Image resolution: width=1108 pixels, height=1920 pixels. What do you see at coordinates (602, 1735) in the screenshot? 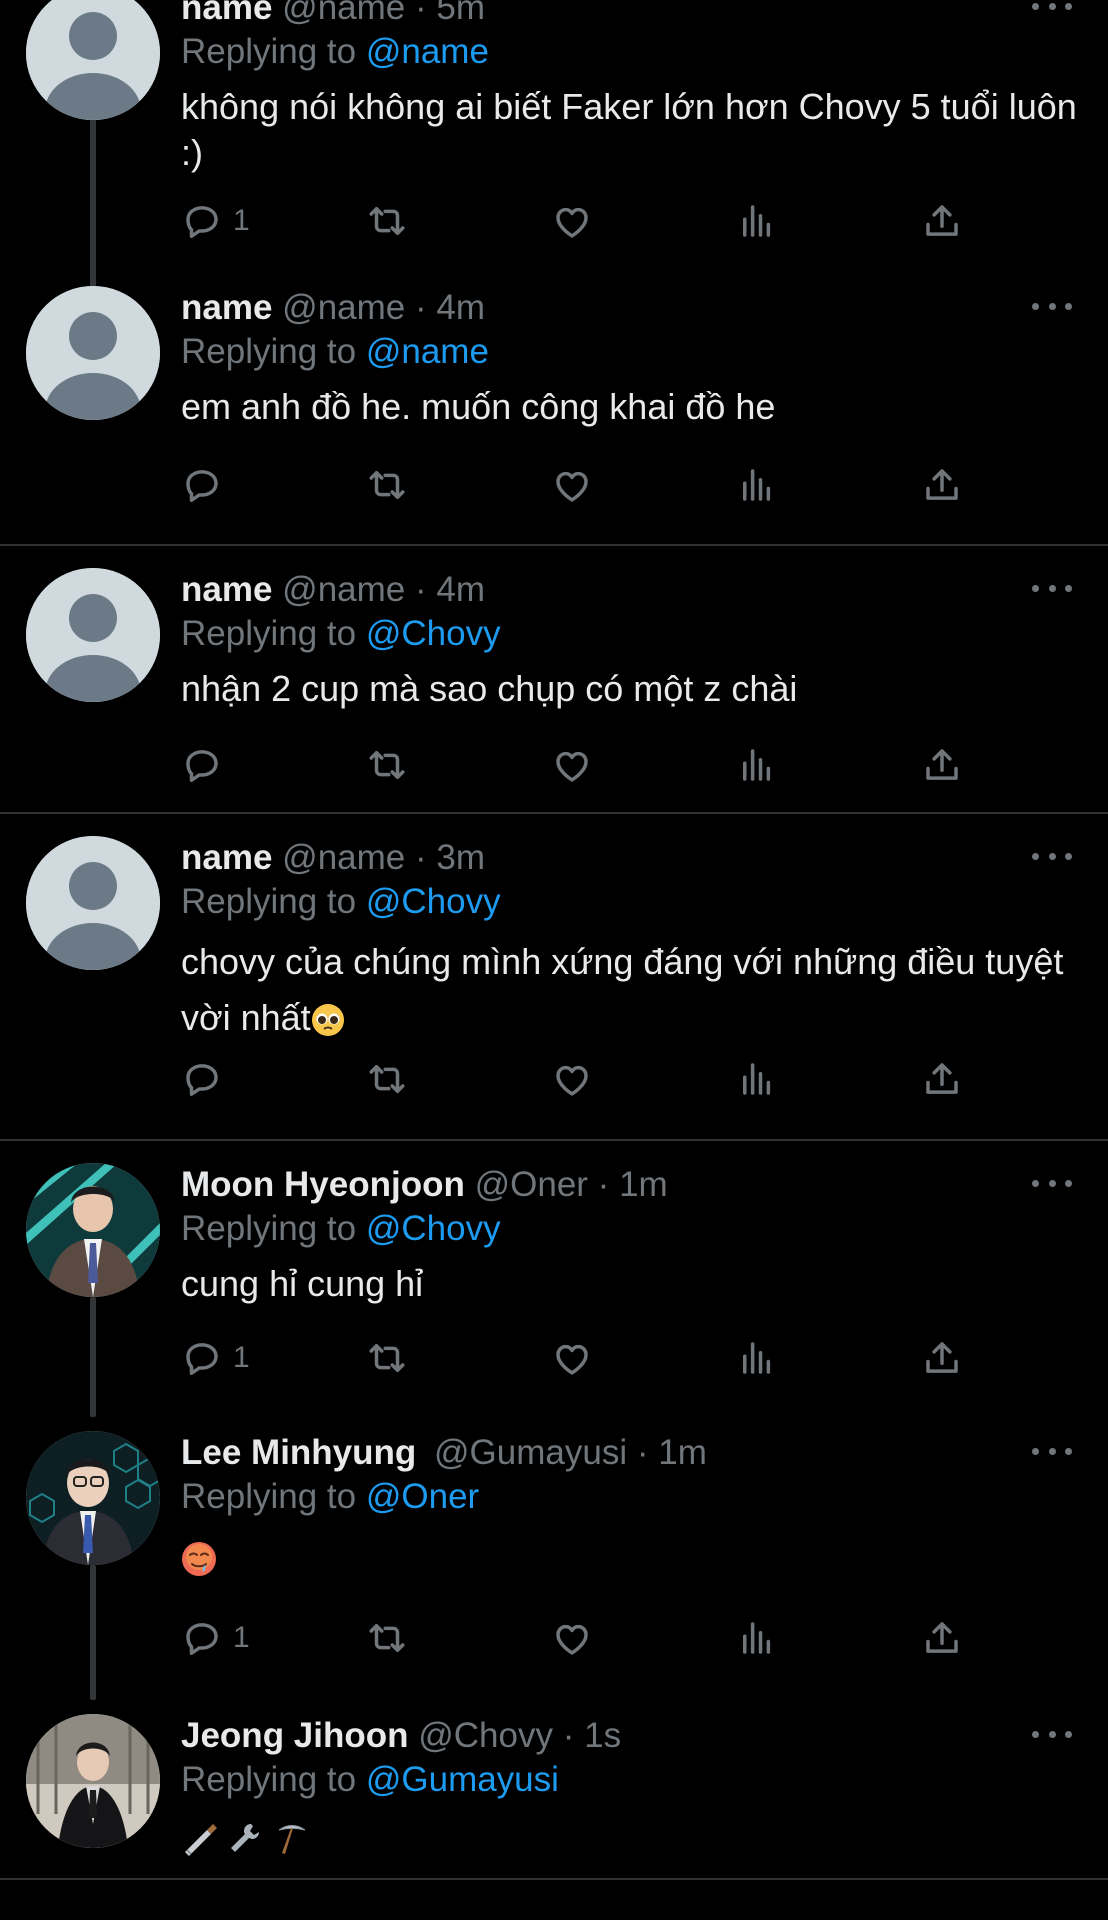
I see `tweet-time: 1s` at bounding box center [602, 1735].